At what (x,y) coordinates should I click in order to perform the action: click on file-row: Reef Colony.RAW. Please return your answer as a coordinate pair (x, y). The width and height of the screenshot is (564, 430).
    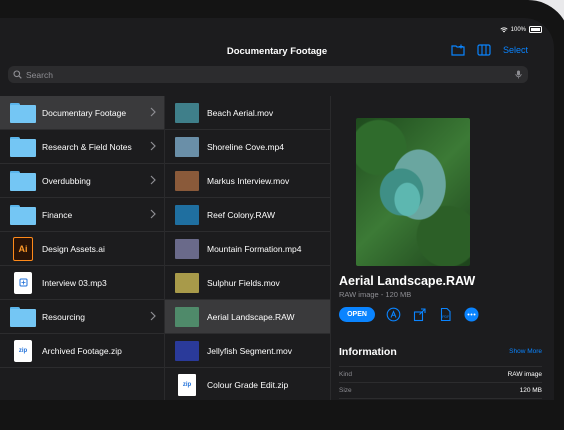
    Looking at the image, I should click on (248, 215).